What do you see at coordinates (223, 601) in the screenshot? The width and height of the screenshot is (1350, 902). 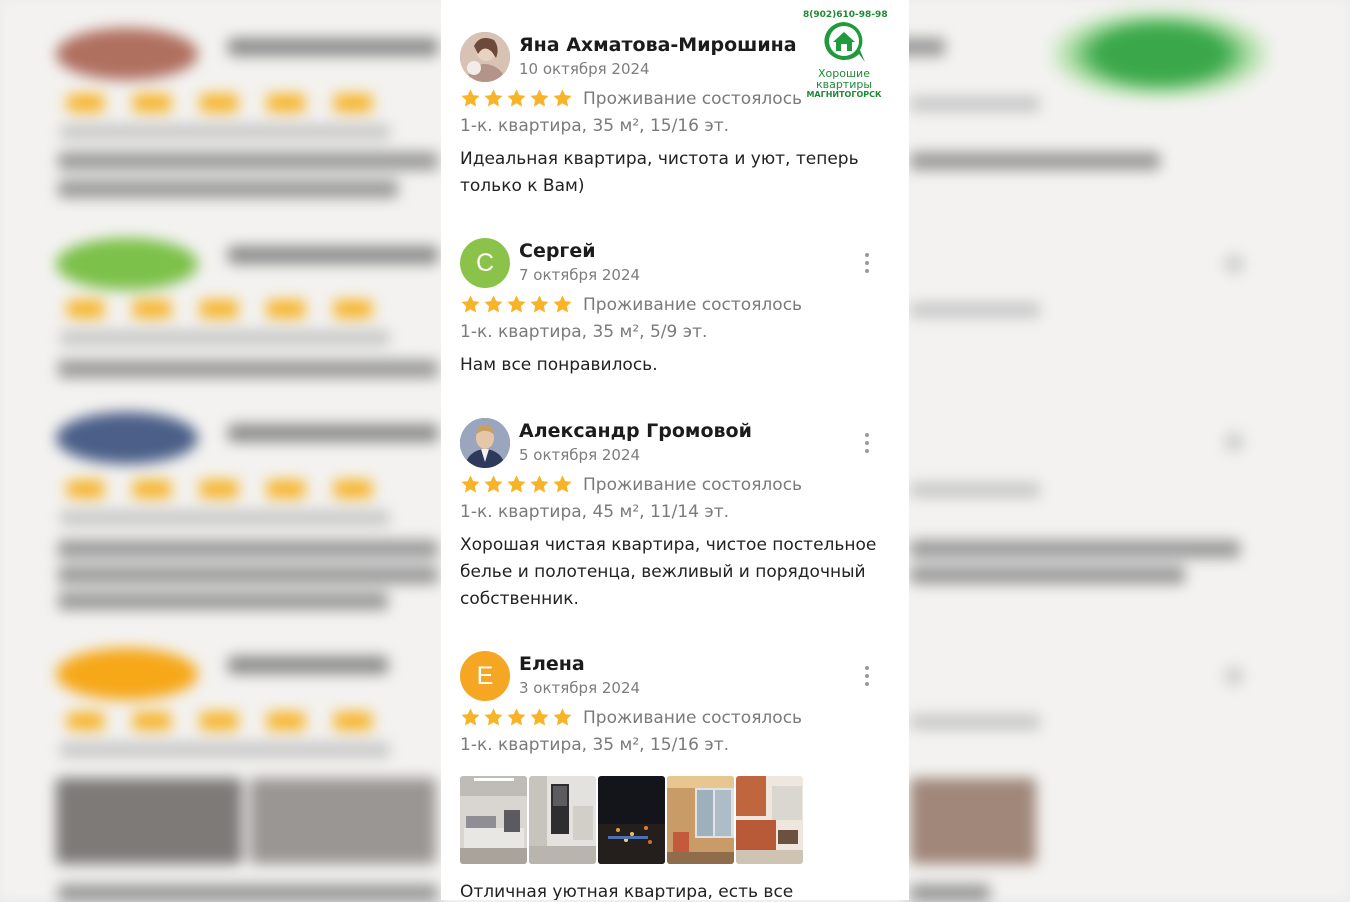 I see `bg-line-3d` at bounding box center [223, 601].